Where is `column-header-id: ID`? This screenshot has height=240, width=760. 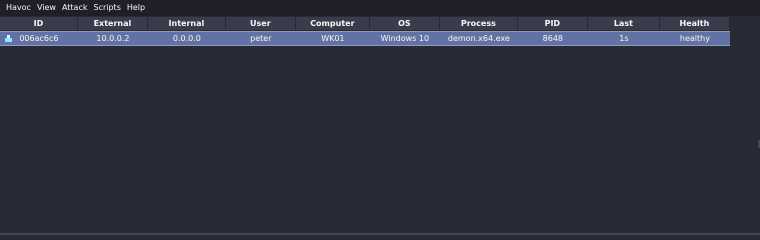
column-header-id: ID is located at coordinates (39, 23).